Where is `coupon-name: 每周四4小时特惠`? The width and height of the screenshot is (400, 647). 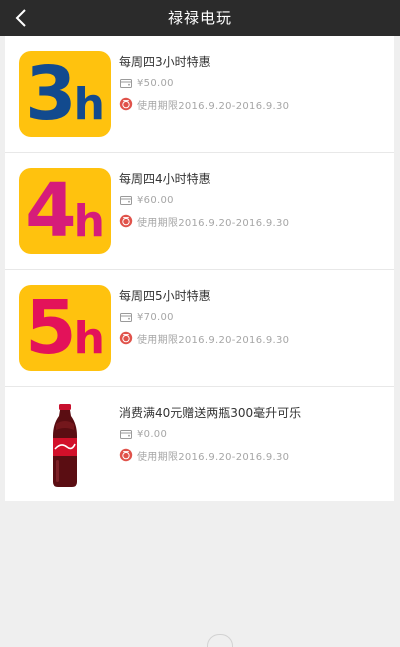 coupon-name: 每周四4小时特惠 is located at coordinates (165, 179).